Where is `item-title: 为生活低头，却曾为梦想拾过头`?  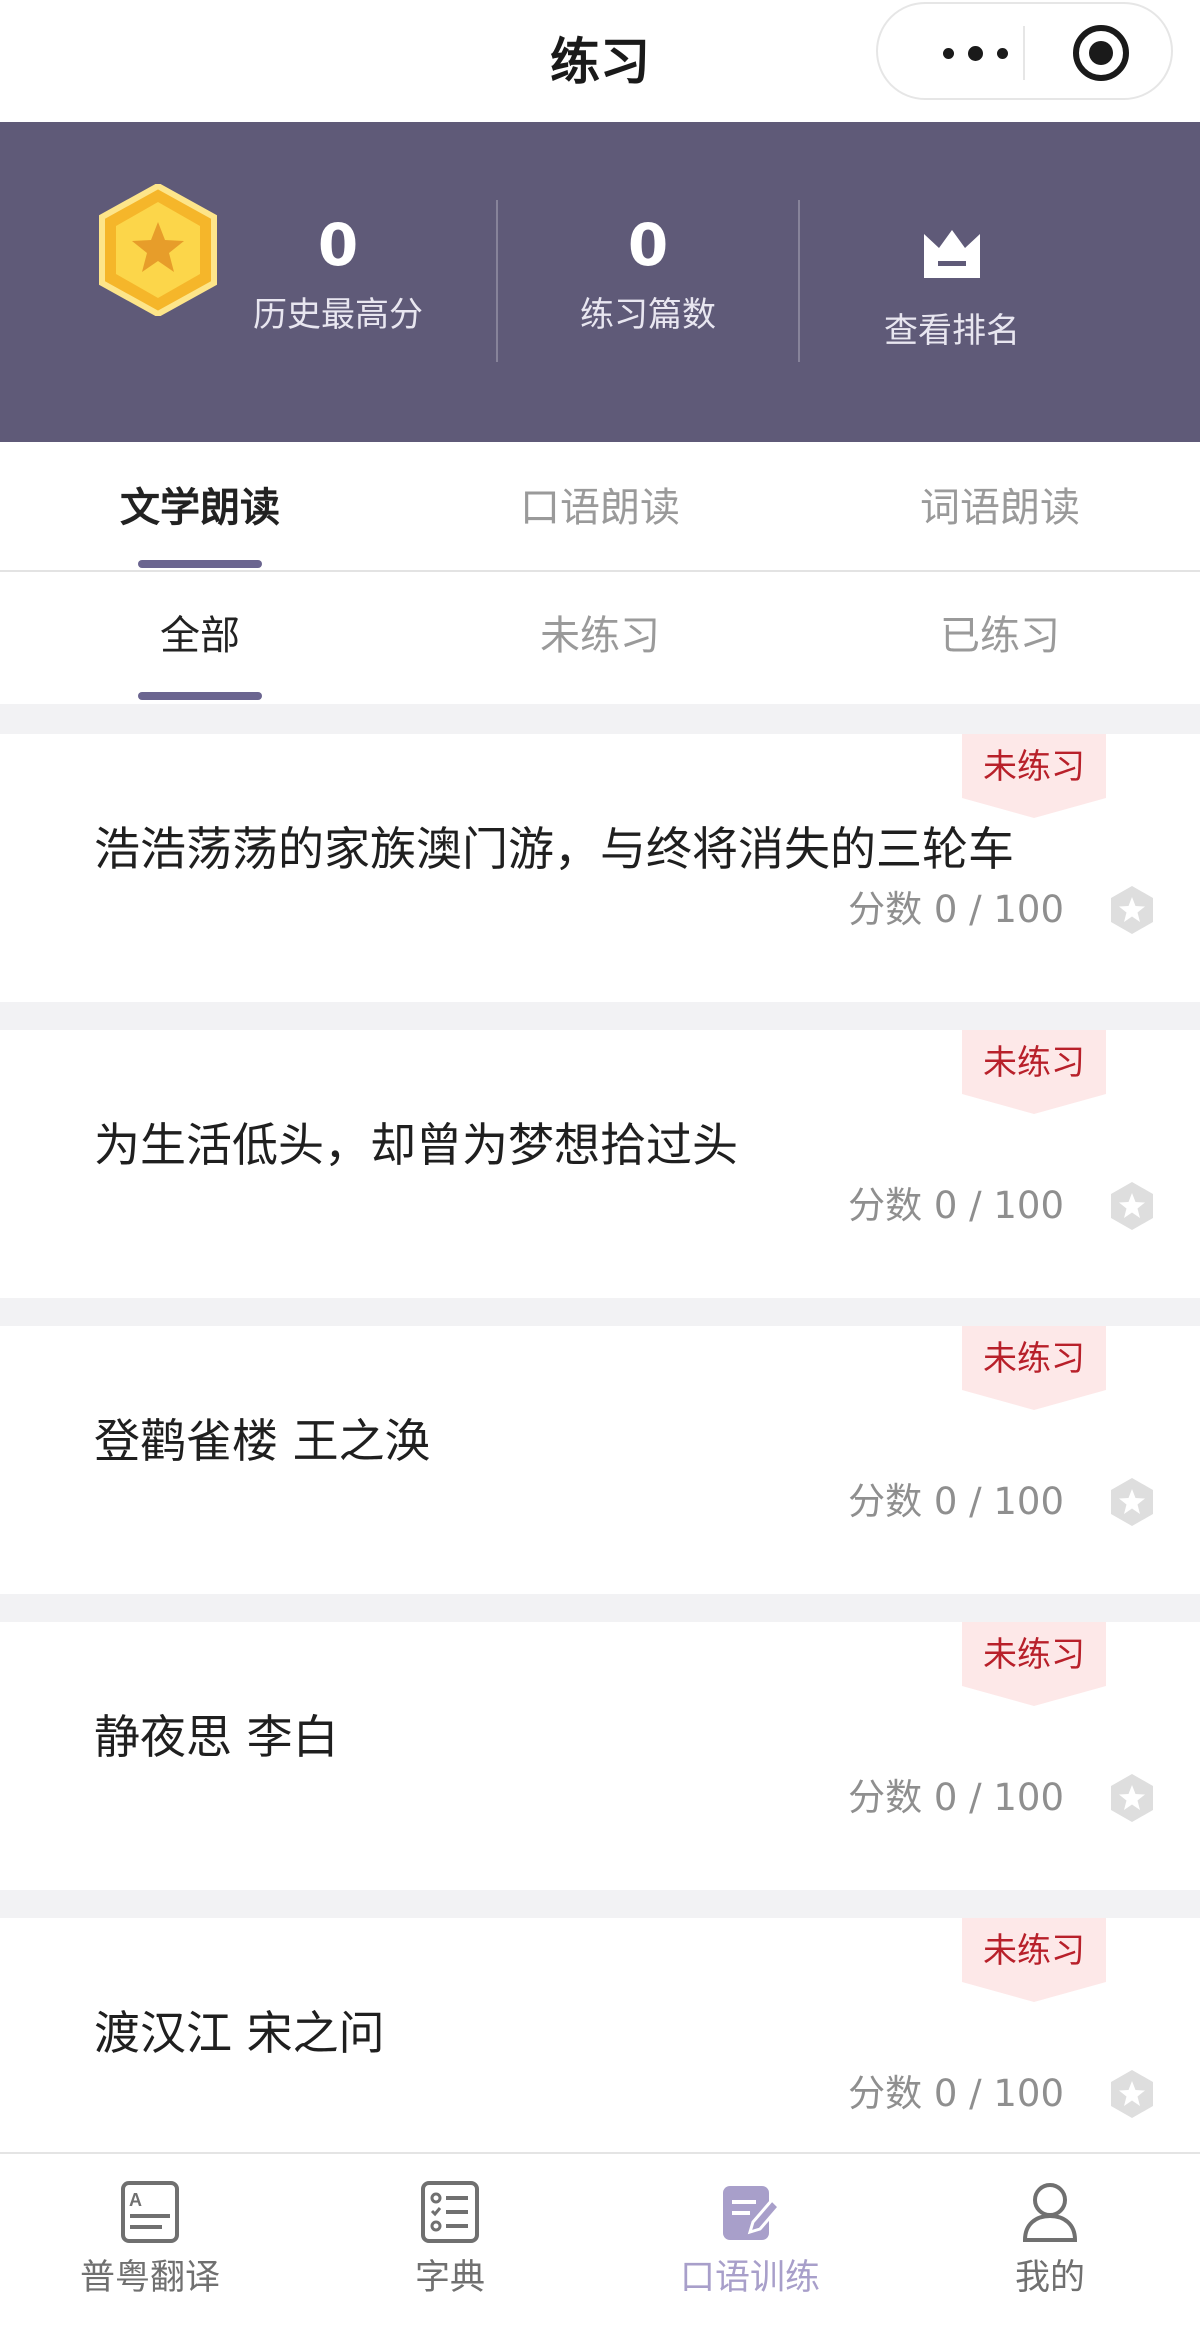
item-title: 为生活低头，却曾为梦想拾过头 is located at coordinates (416, 1145).